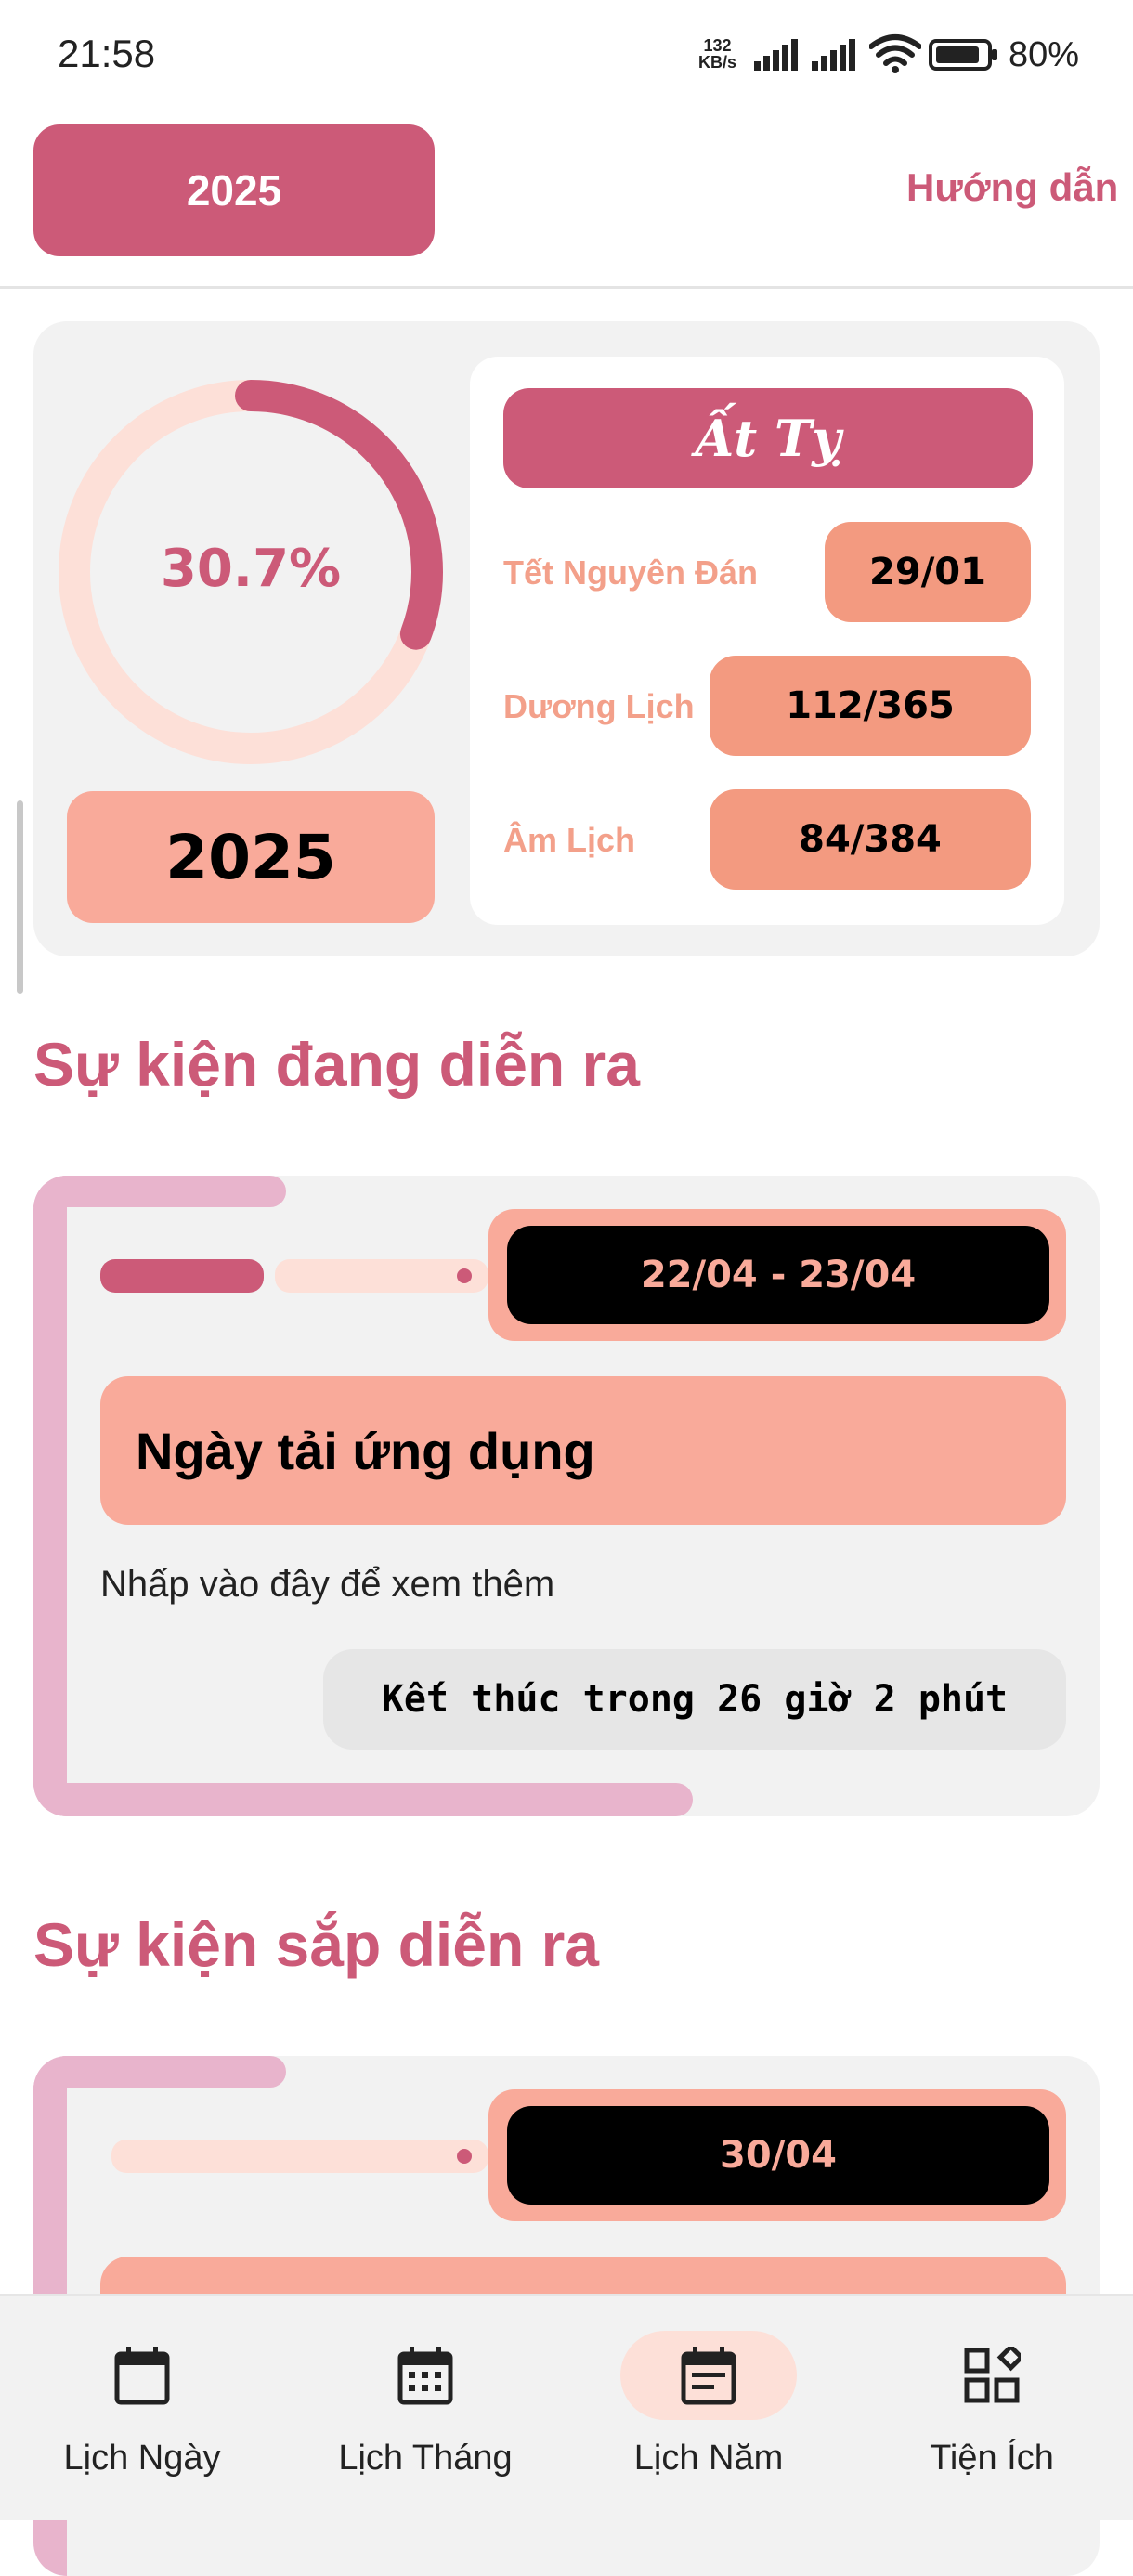  I want to click on network-speed-value: 132, so click(718, 45).